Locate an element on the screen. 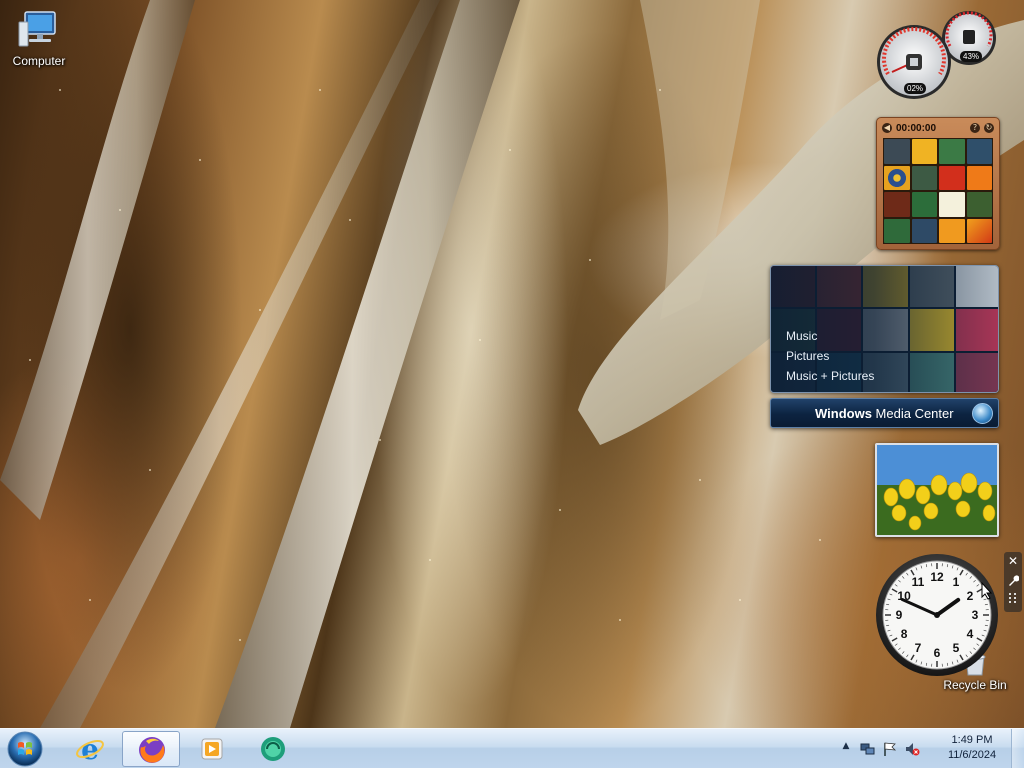 Image resolution: width=1024 pixels, height=768 pixels. grip-icon is located at coordinates (1012, 598).